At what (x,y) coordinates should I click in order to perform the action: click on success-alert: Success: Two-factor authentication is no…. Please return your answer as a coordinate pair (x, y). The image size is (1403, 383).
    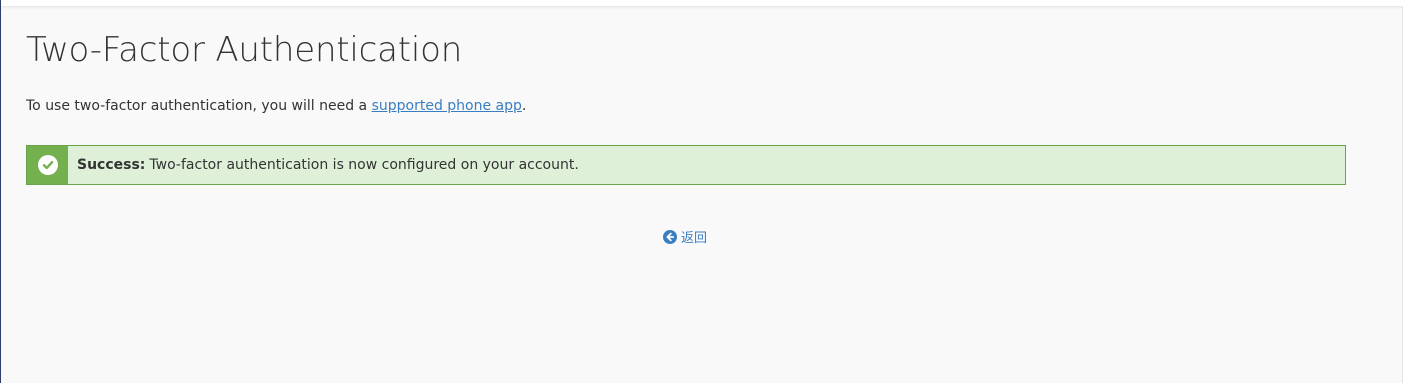
    Looking at the image, I should click on (686, 165).